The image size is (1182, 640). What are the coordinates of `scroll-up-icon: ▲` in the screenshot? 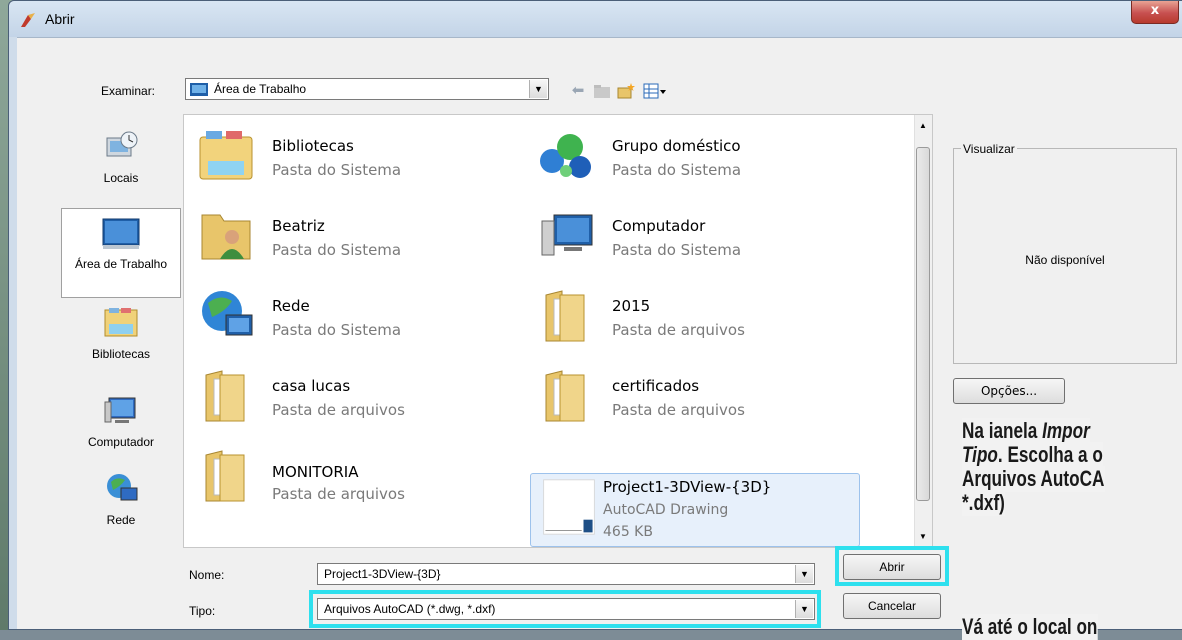 It's located at (923, 125).